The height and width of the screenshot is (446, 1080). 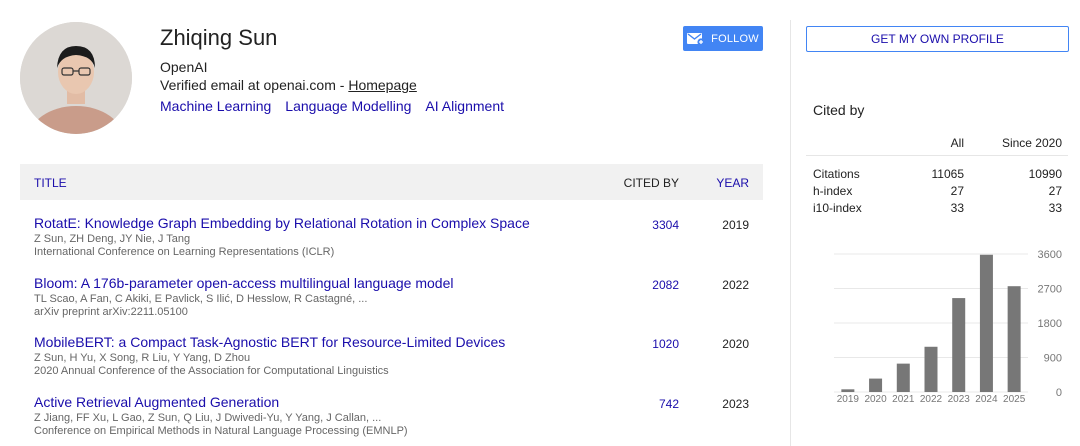 I want to click on chart-y-tick: 0, so click(x=1059, y=393).